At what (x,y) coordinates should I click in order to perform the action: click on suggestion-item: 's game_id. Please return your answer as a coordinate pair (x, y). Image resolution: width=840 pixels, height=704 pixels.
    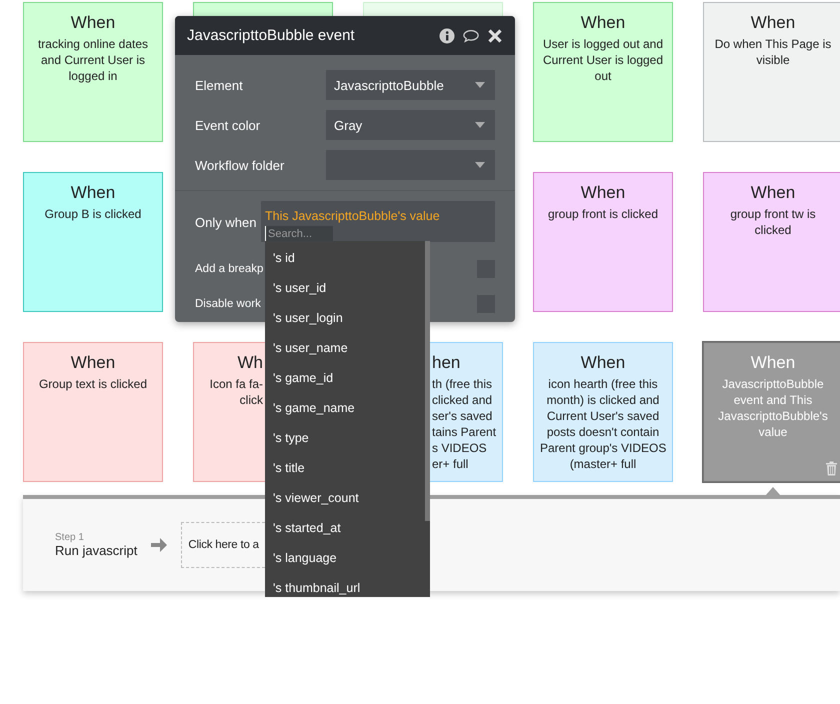
    Looking at the image, I should click on (347, 378).